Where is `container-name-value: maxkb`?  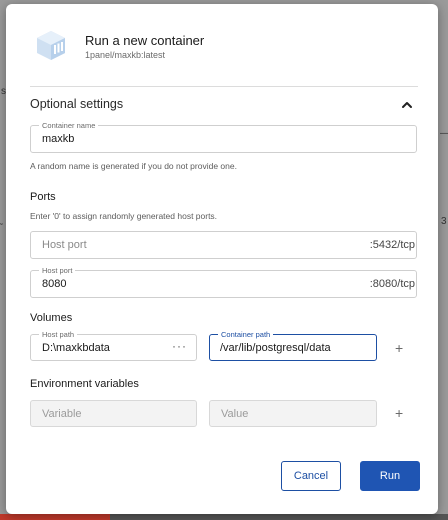 container-name-value: maxkb is located at coordinates (58, 139).